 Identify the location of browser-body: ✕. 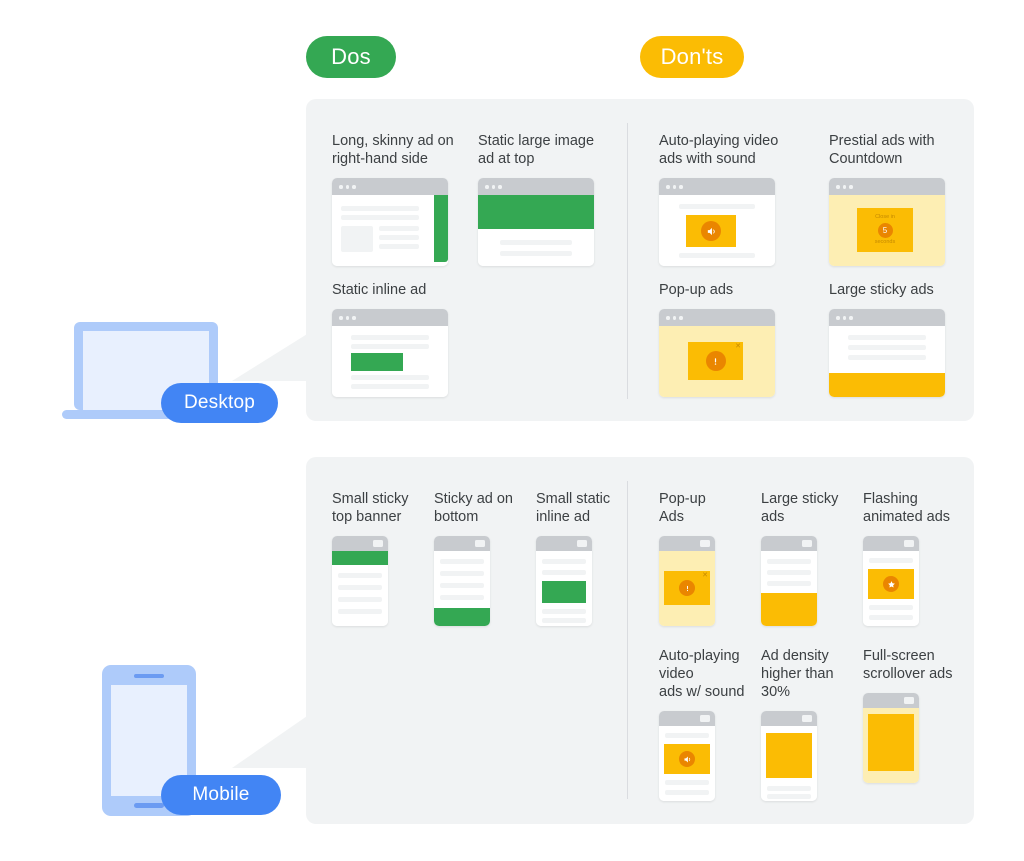
(717, 361).